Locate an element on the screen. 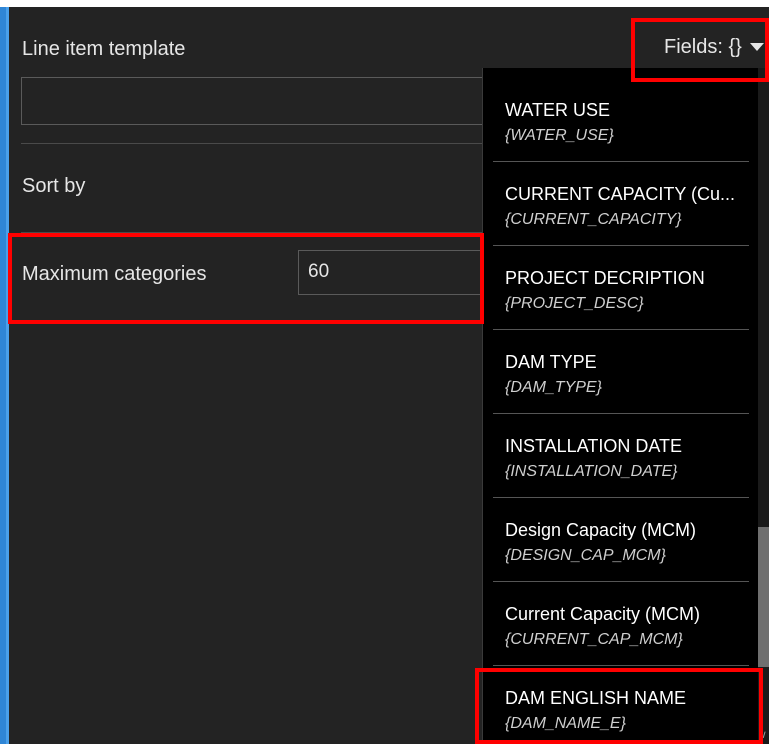 The height and width of the screenshot is (744, 769). line-item-template-label: Line item template is located at coordinates (104, 49).